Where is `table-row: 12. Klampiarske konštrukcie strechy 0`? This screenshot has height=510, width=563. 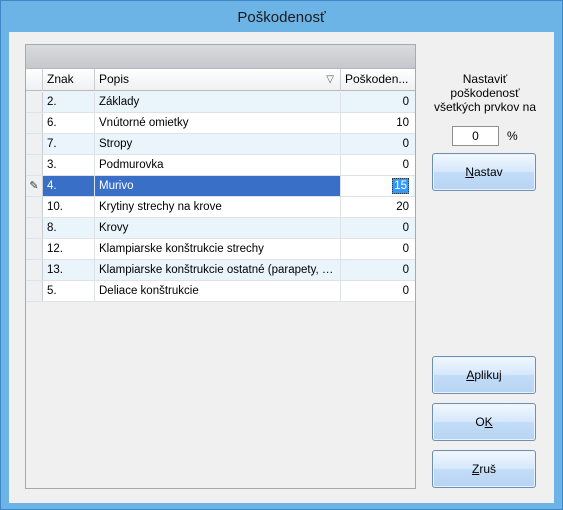 table-row: 12. Klampiarske konštrukcie strechy 0 is located at coordinates (220, 249).